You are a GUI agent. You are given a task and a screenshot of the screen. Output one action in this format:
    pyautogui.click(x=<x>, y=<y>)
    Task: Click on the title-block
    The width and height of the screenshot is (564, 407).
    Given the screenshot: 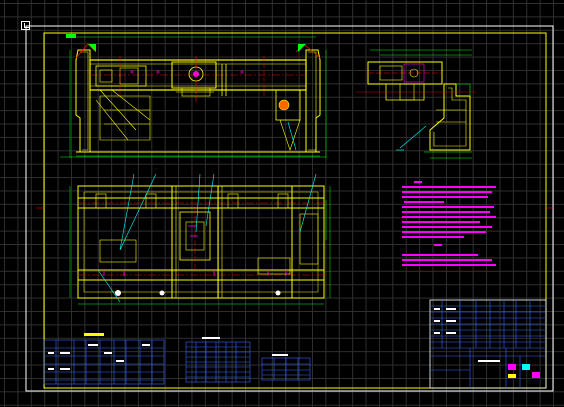 What is the action you would take?
    pyautogui.click(x=488, y=344)
    